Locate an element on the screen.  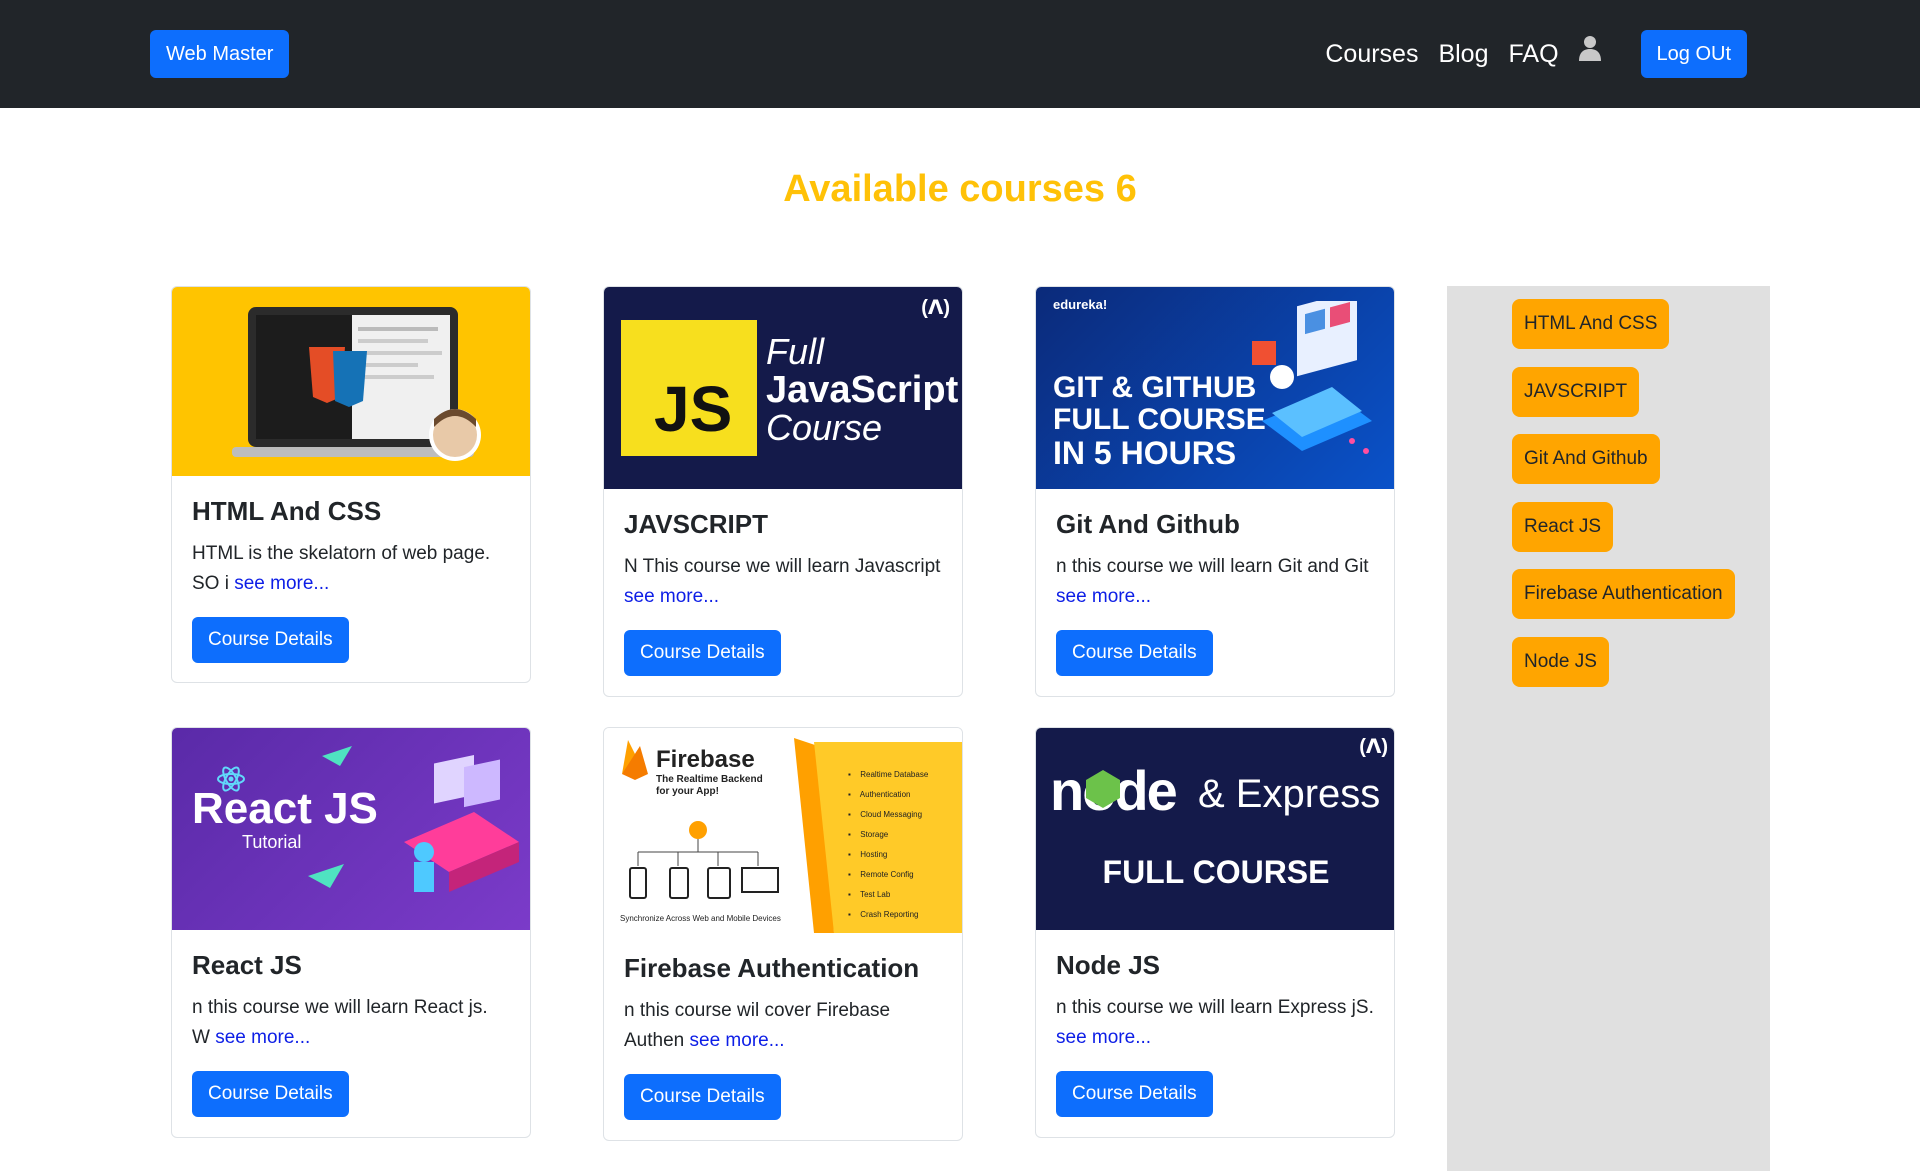
git-illustration is located at coordinates (1312, 377).